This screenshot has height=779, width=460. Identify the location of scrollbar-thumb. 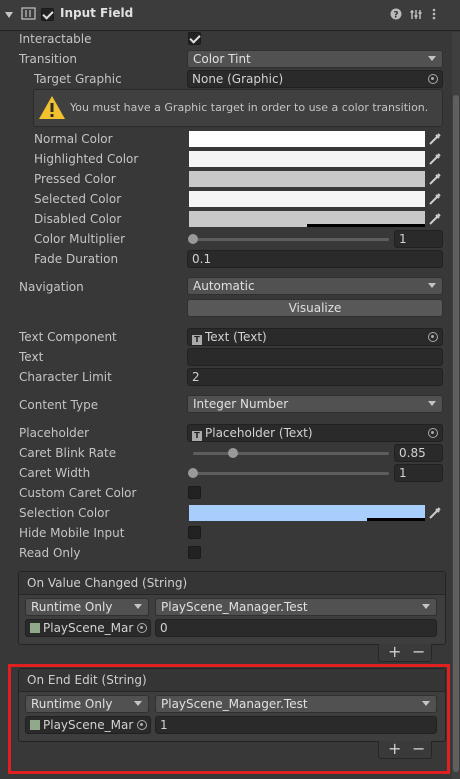
(456, 433).